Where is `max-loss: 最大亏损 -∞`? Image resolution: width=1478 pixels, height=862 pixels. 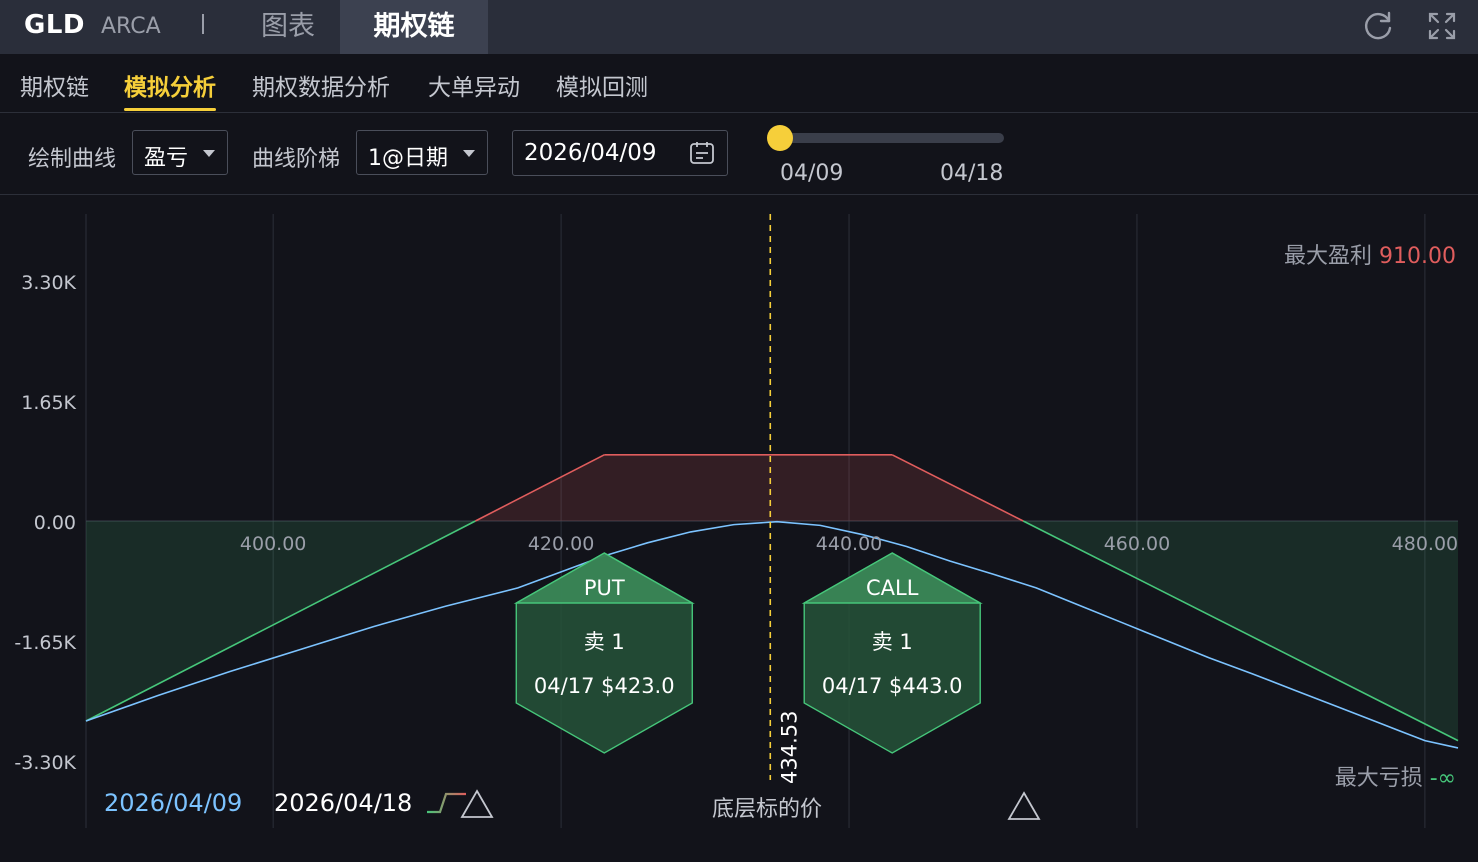 max-loss: 最大亏损 -∞ is located at coordinates (1395, 776).